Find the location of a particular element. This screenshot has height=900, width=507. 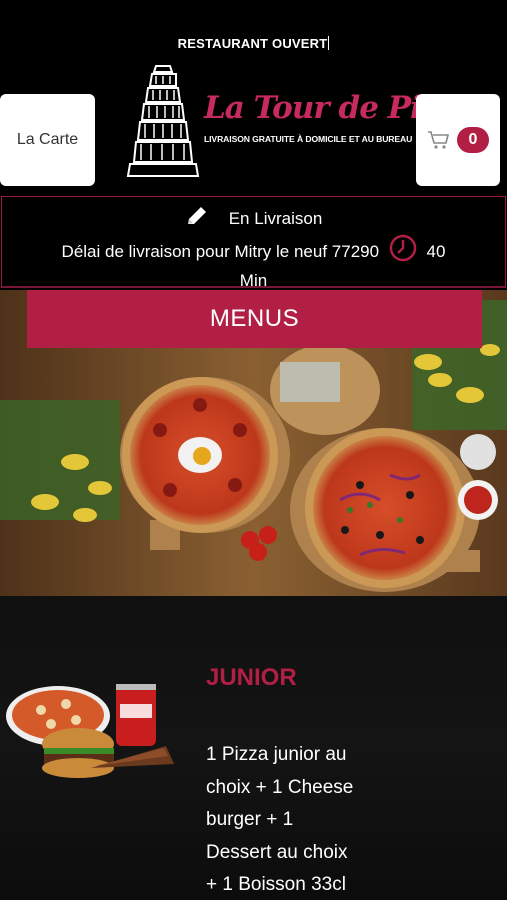

la-carte-button: La Carte is located at coordinates (47, 140).